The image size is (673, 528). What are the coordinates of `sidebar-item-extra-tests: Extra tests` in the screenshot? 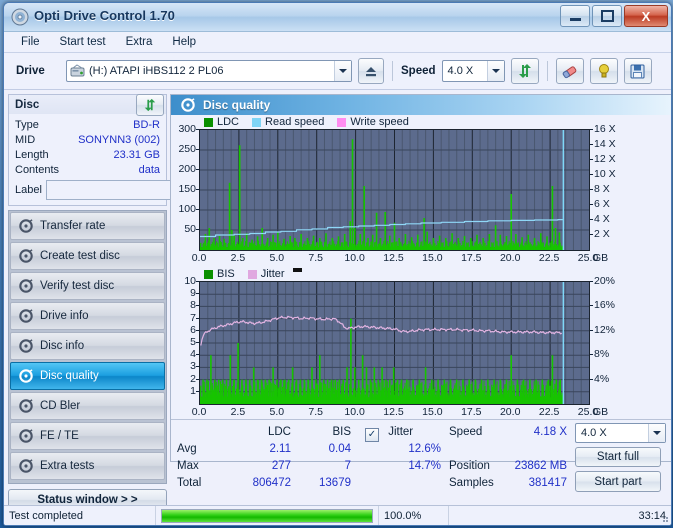 It's located at (87, 466).